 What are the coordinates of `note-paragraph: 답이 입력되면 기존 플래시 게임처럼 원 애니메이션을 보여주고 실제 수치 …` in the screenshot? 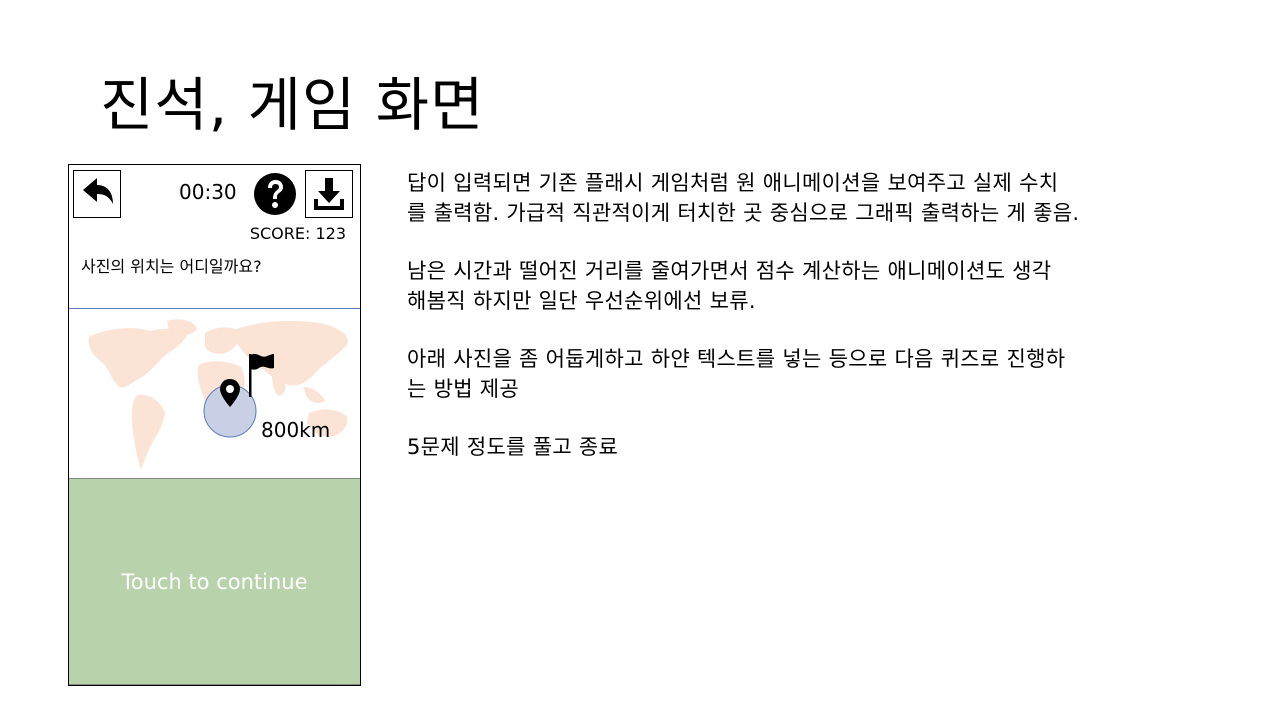 It's located at (743, 198).